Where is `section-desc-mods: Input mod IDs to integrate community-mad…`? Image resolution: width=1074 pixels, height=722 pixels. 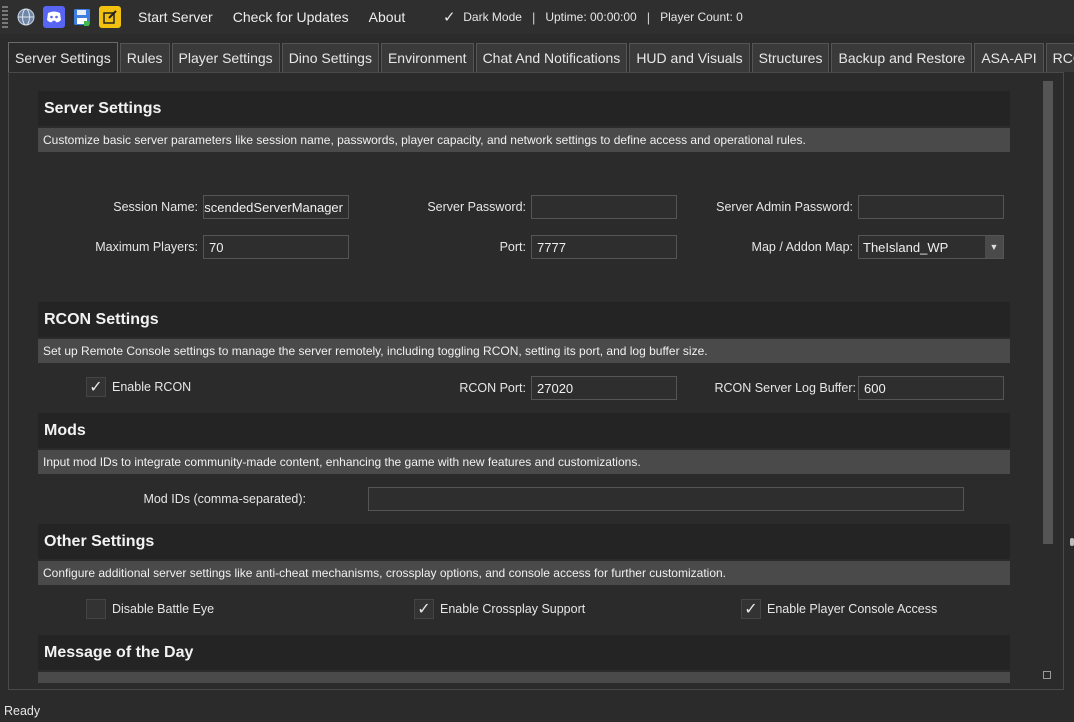 section-desc-mods: Input mod IDs to integrate community-mad… is located at coordinates (524, 462).